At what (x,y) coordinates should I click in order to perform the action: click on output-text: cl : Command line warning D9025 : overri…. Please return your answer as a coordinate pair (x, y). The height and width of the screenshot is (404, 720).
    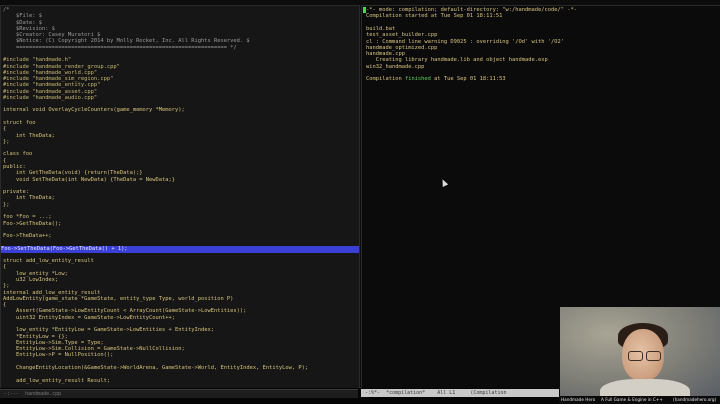
    Looking at the image, I should click on (465, 41).